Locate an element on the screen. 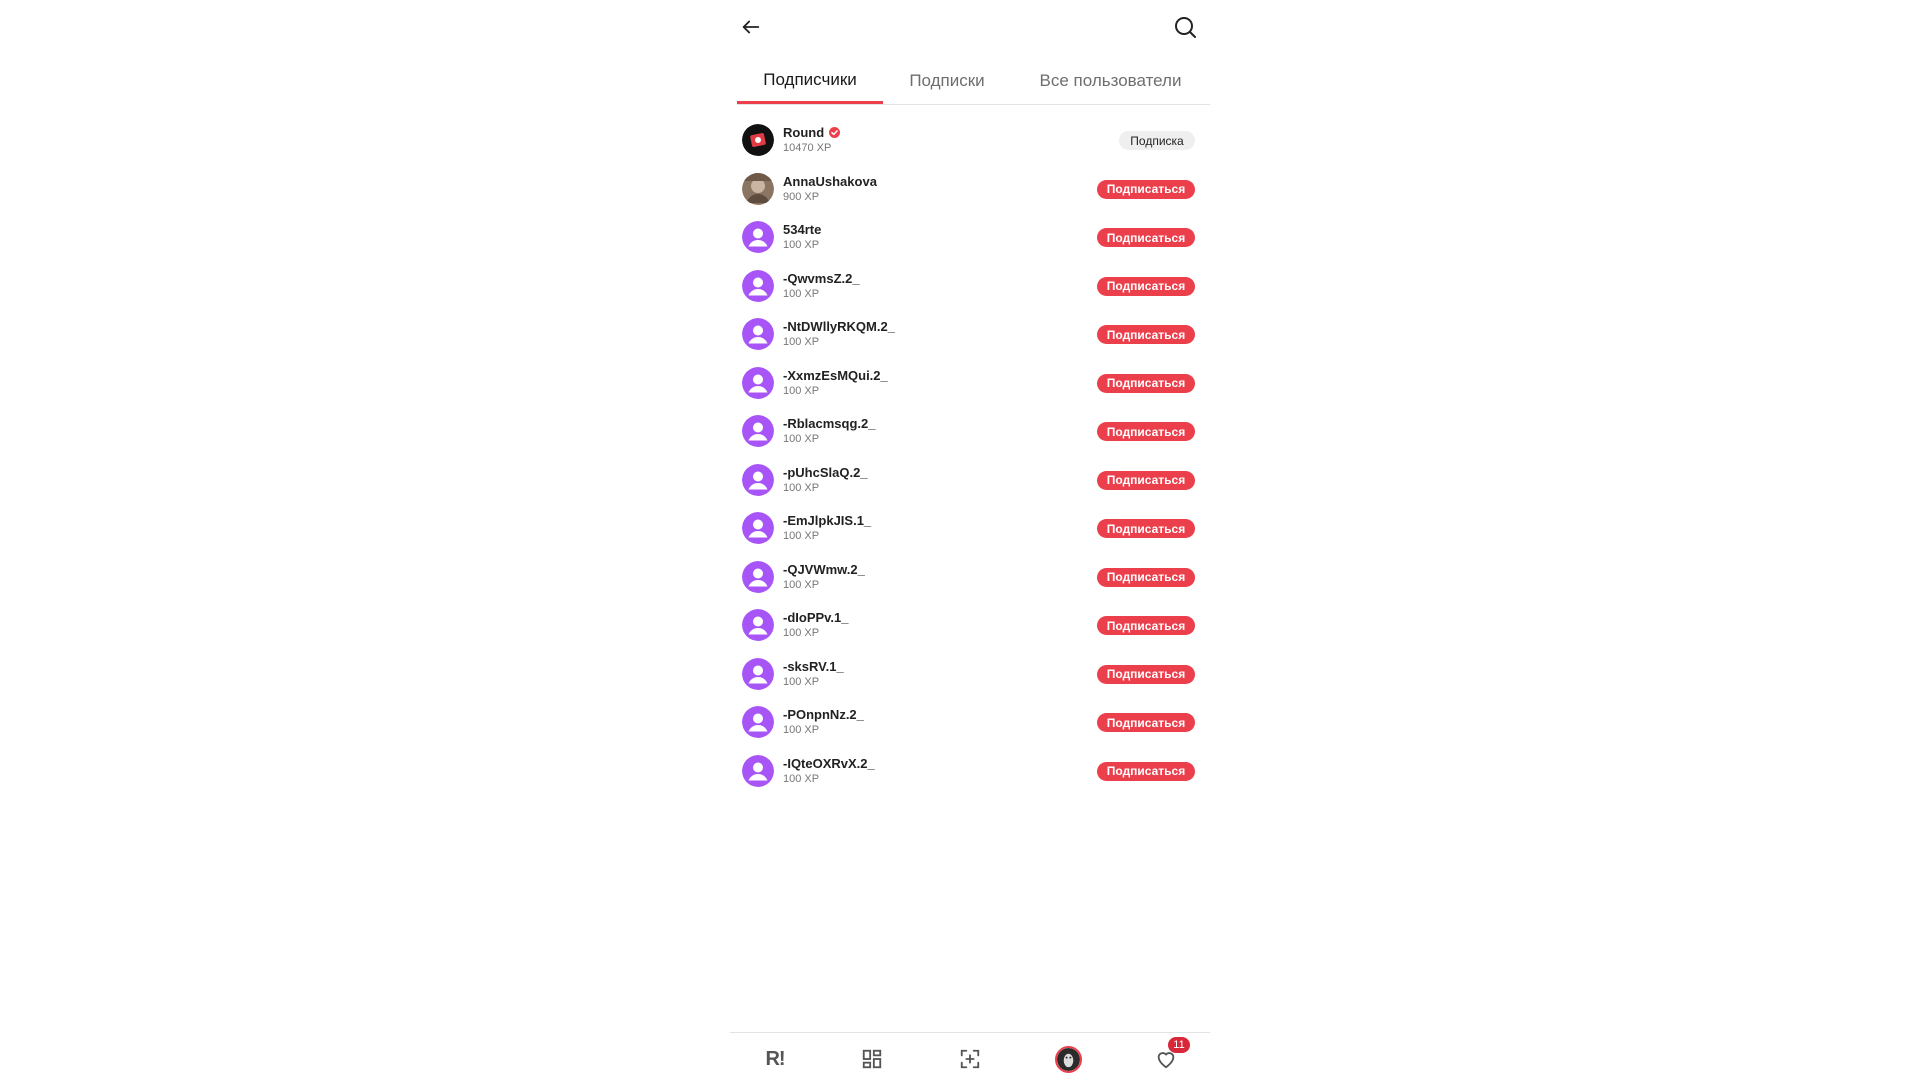  username: -NtDWllyRKQM.2_ is located at coordinates (839, 326).